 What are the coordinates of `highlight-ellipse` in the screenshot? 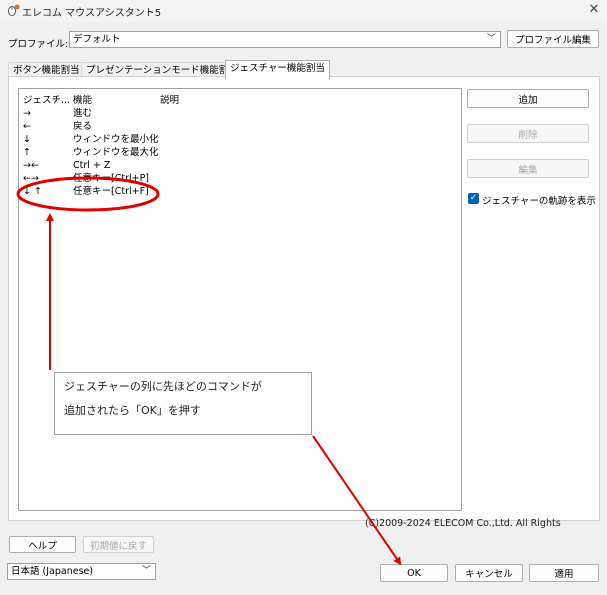 It's located at (88, 194).